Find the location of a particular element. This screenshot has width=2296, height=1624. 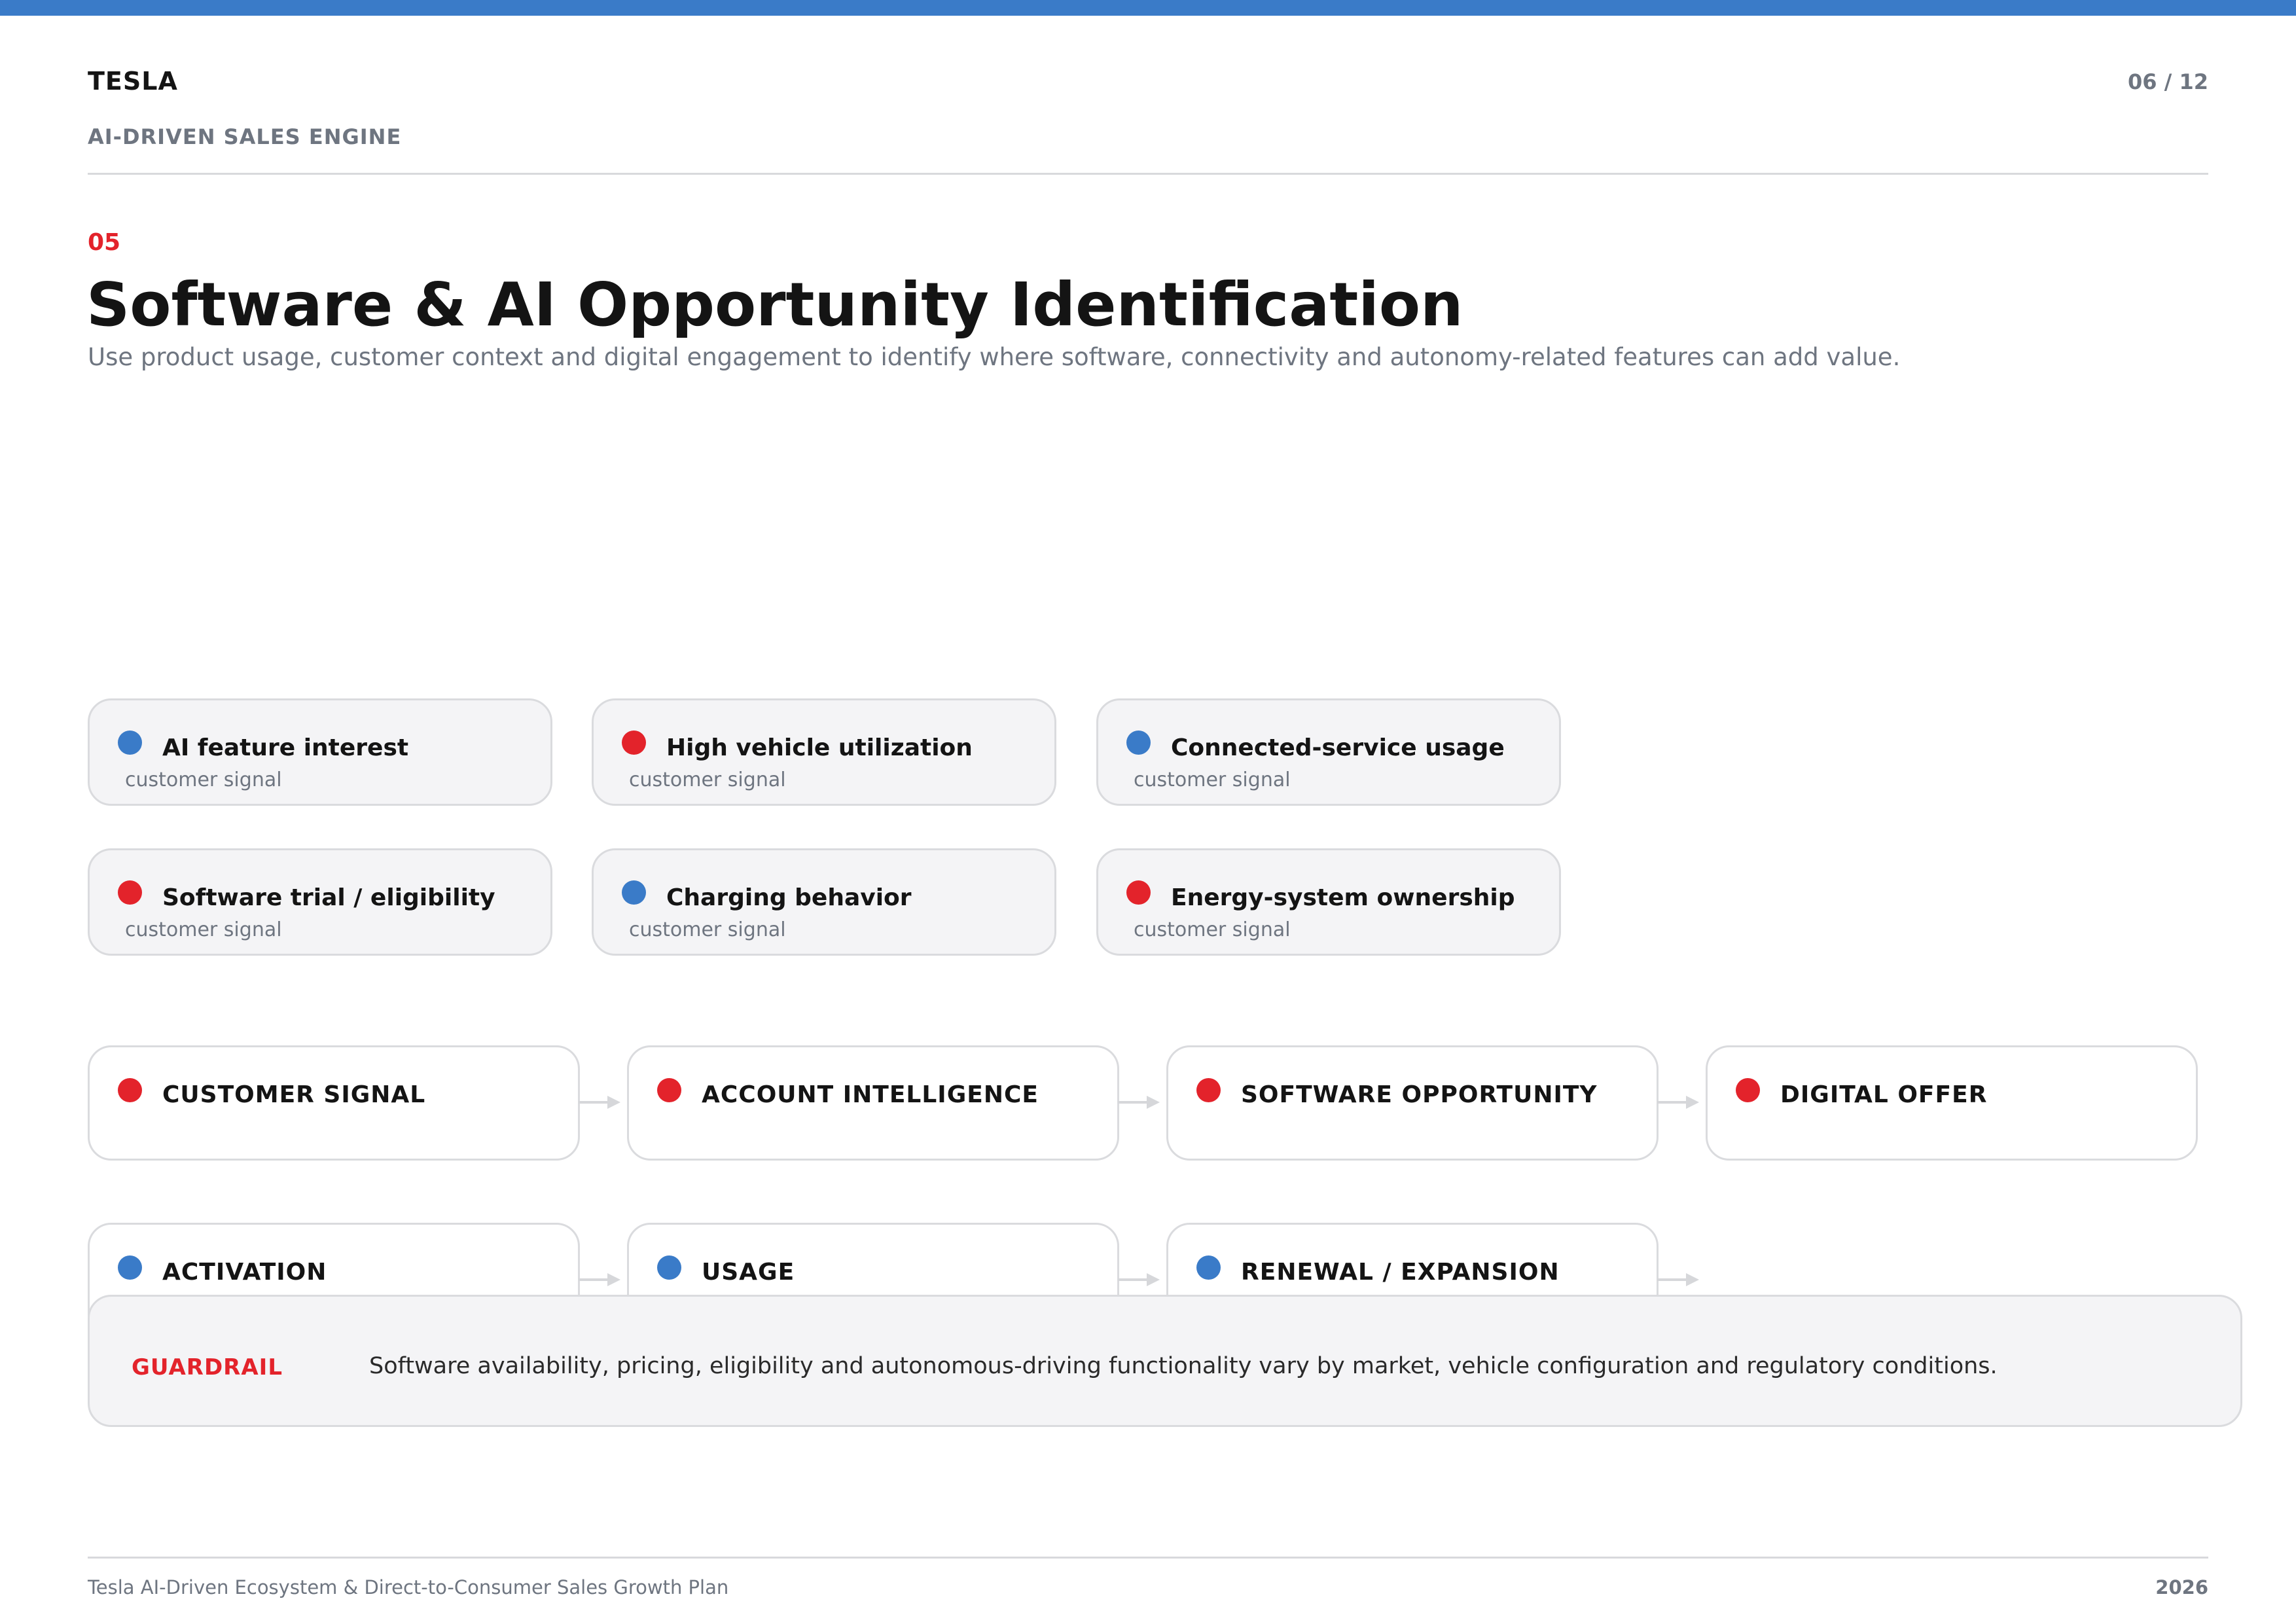

header-divider is located at coordinates (1148, 174).